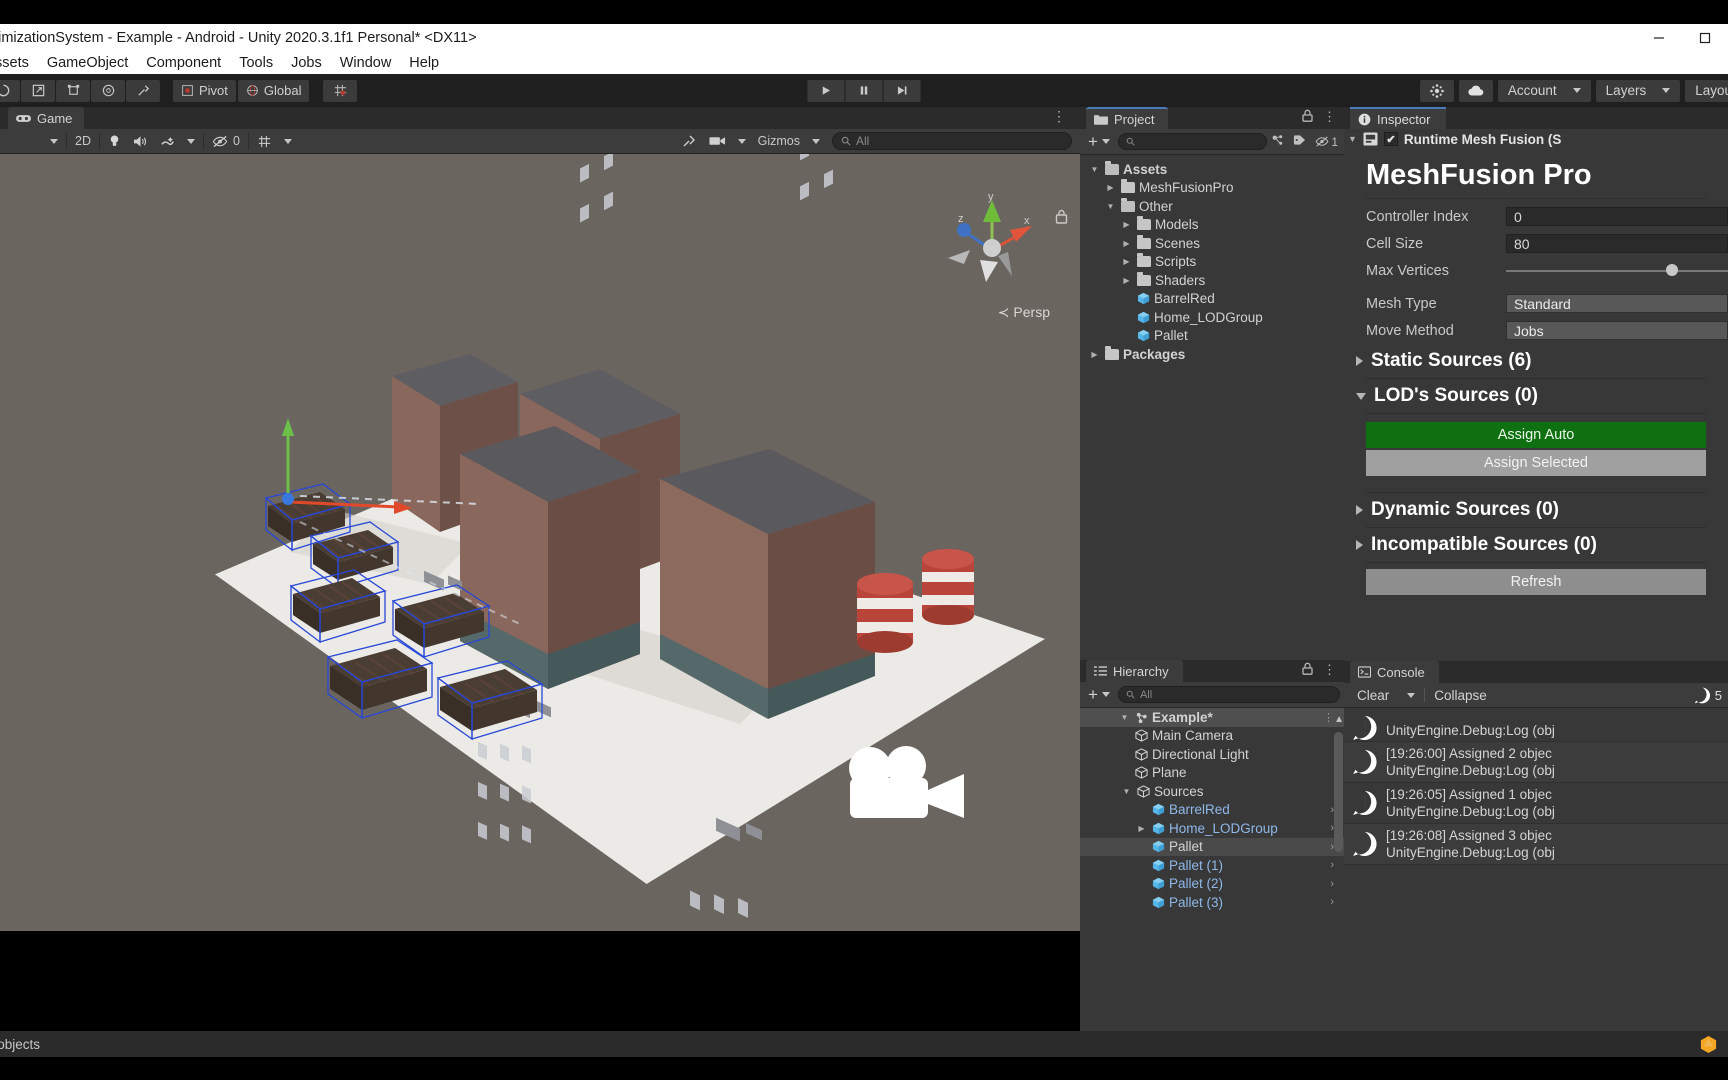 The image size is (1728, 1080). Describe the element at coordinates (1536, 270) in the screenshot. I see `field-max-vertices: Max Vertices` at that location.